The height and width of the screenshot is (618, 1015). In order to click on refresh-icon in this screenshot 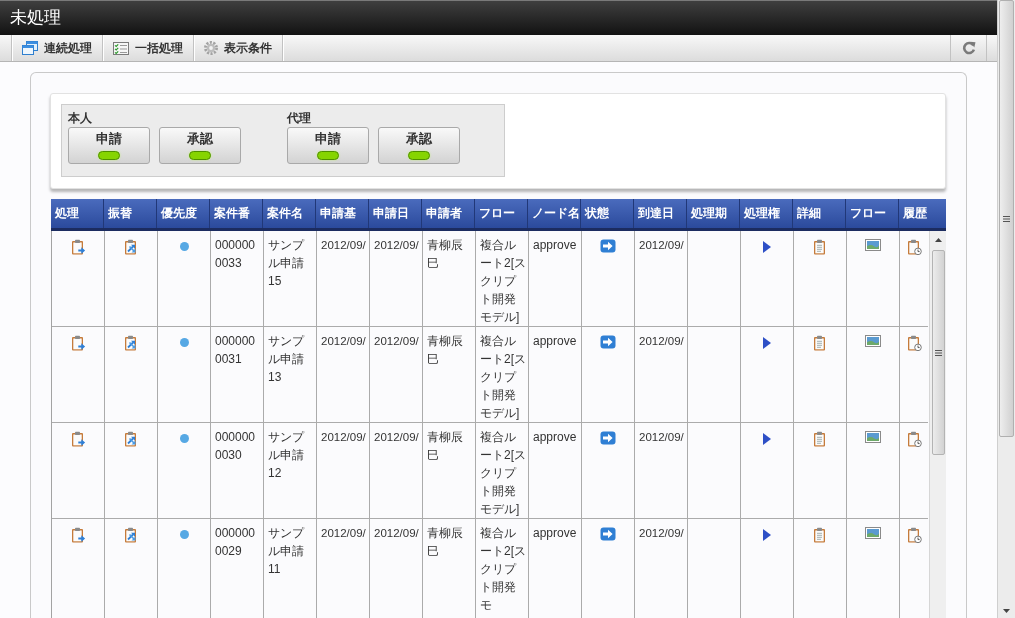, I will do `click(968, 48)`.